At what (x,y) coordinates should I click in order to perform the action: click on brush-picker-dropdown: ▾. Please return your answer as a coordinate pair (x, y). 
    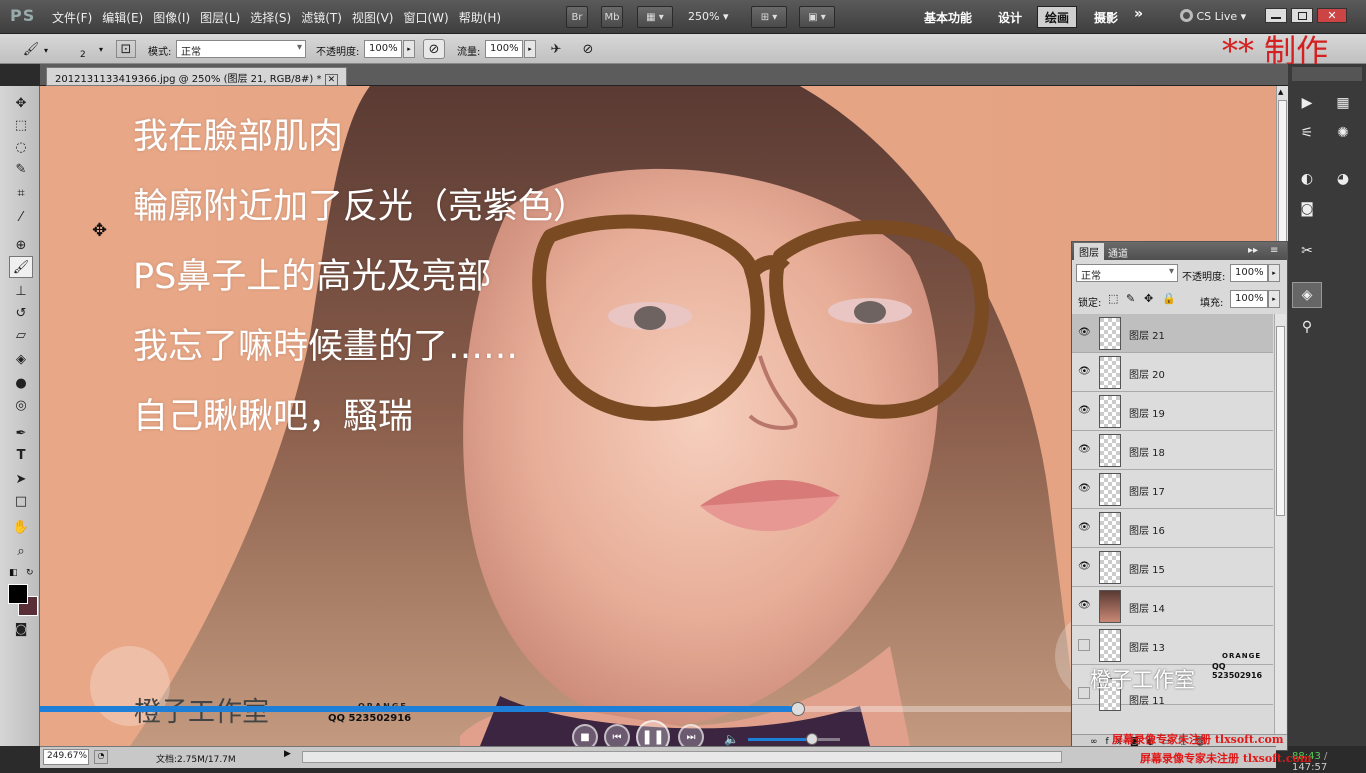
    Looking at the image, I should click on (101, 49).